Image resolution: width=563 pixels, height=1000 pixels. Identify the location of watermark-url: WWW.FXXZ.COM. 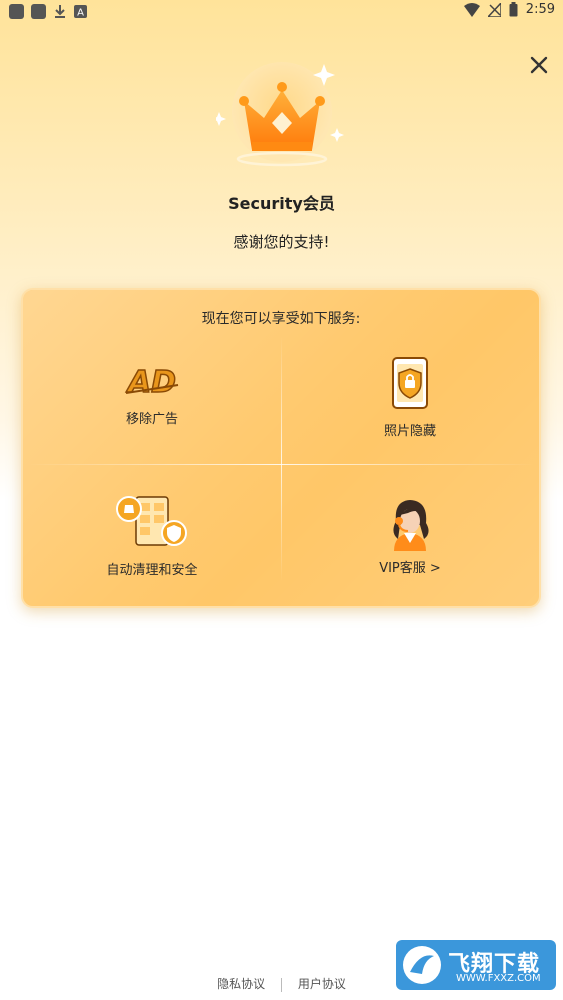
(498, 978).